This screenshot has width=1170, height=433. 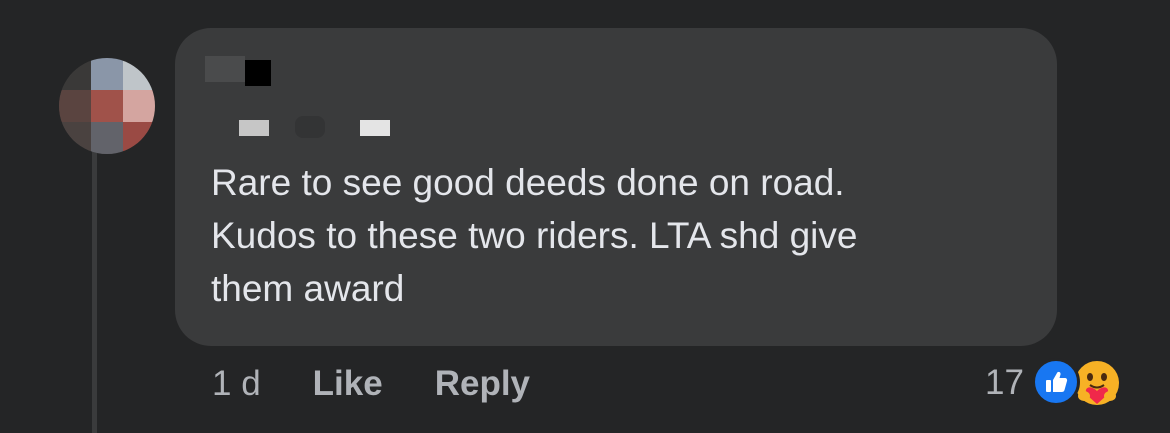 I want to click on like-icon, so click(x=1055, y=382).